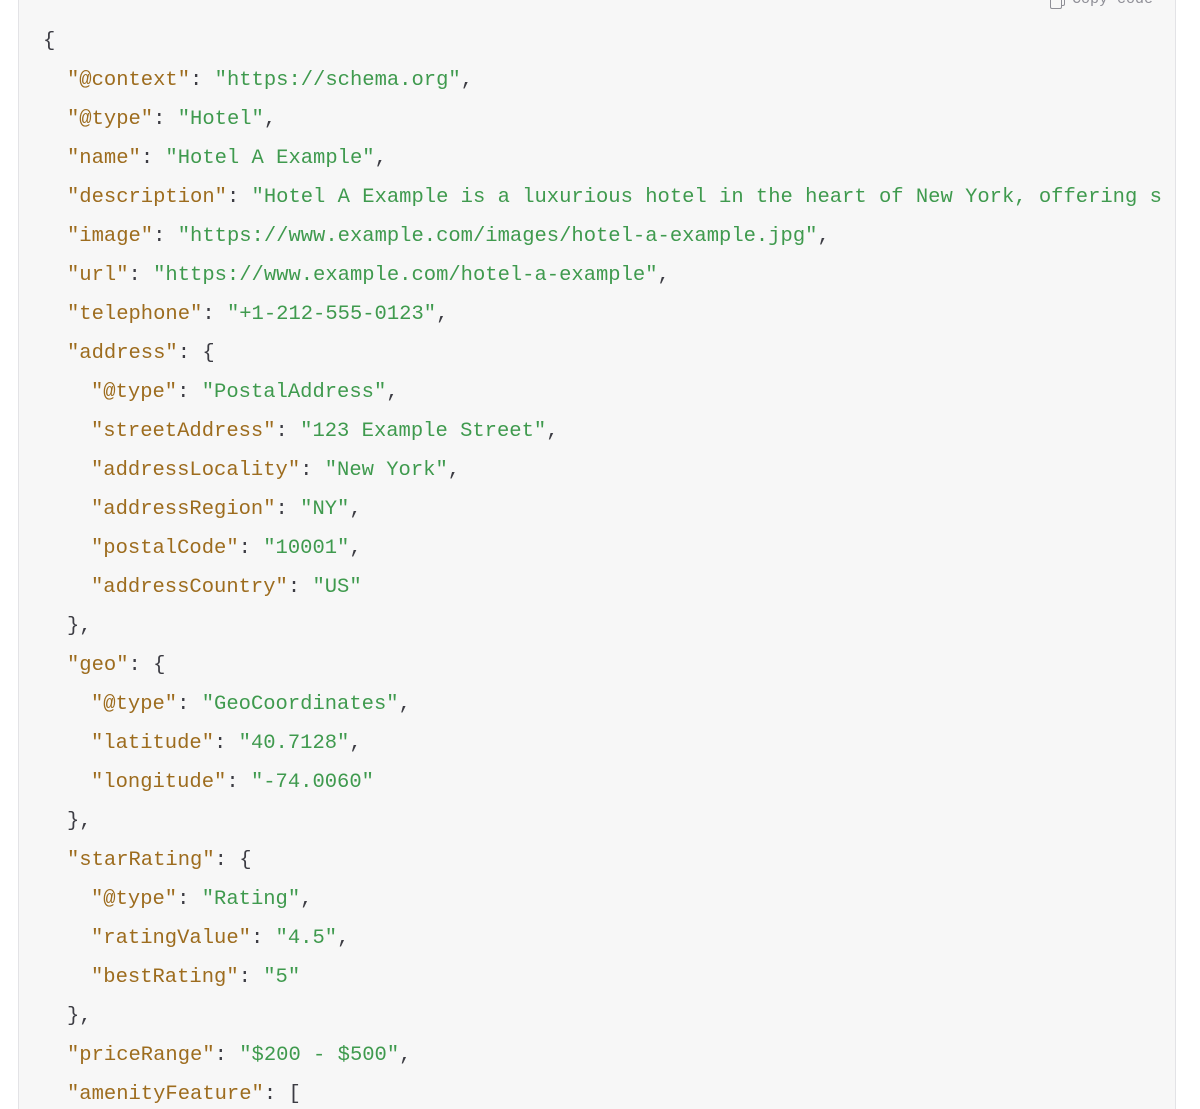 Image resolution: width=1200 pixels, height=1109 pixels. What do you see at coordinates (270, 158) in the screenshot?
I see `code-token-str: "Hotel A Example"` at bounding box center [270, 158].